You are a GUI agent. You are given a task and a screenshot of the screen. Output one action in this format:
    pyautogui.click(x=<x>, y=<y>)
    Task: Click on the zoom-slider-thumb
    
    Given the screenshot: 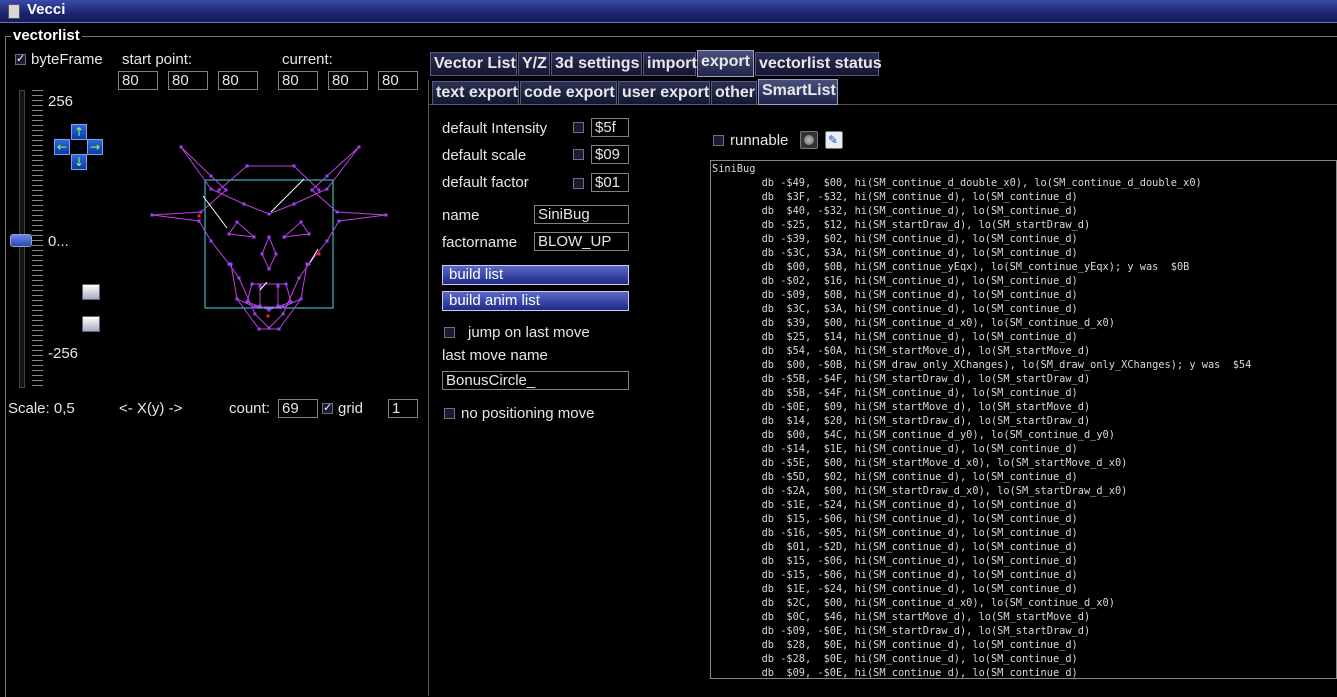 What is the action you would take?
    pyautogui.click(x=21, y=240)
    